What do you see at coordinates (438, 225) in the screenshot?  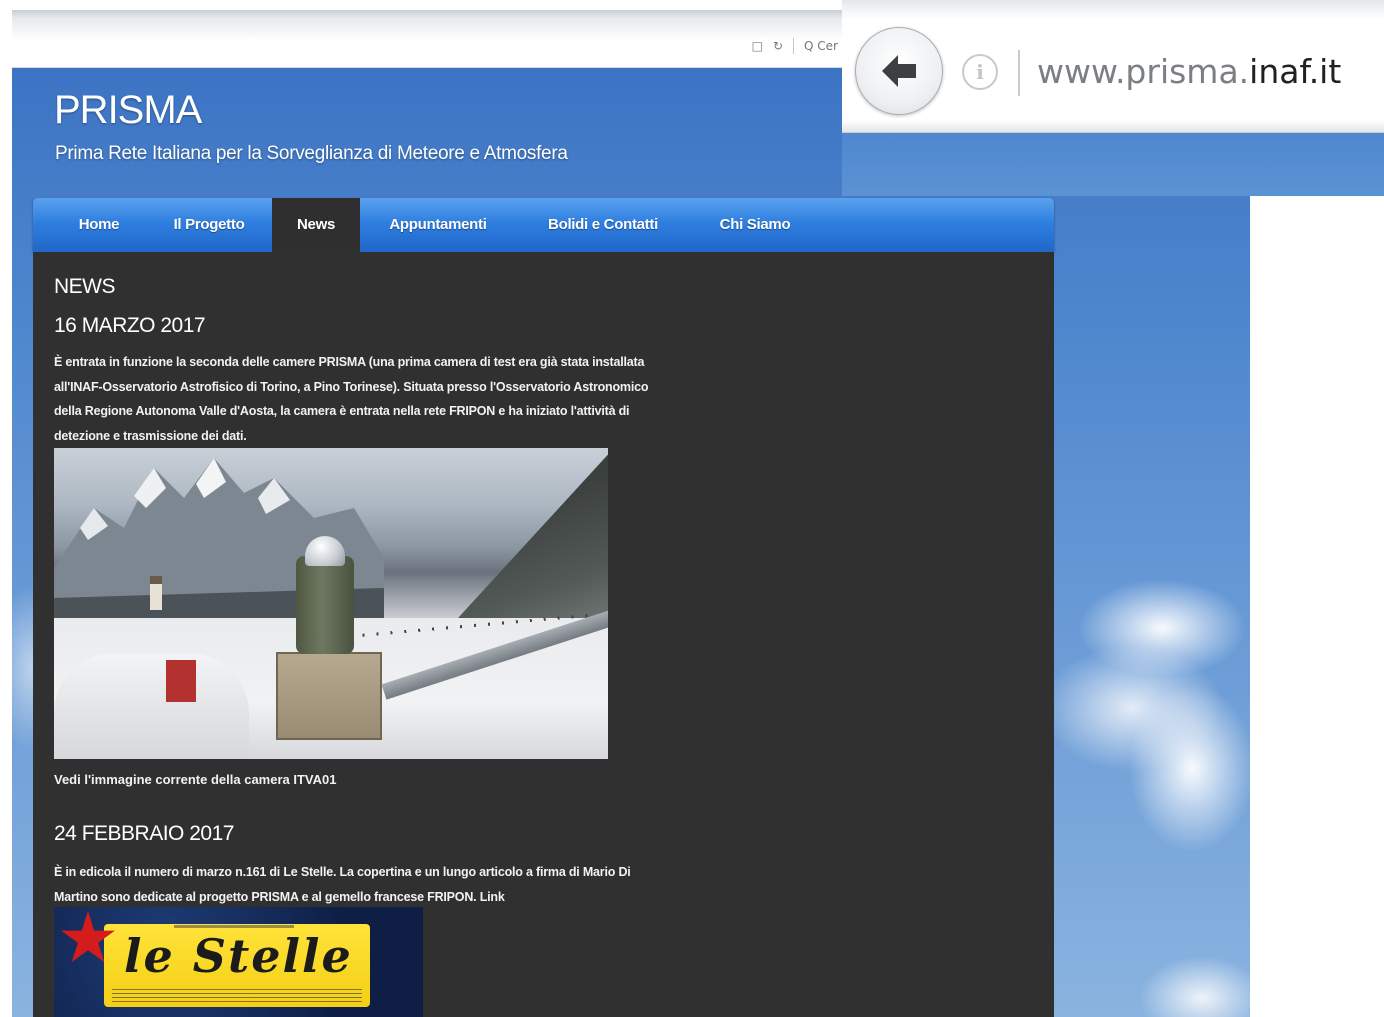 I see `nav-appuntamenti: Appuntamenti` at bounding box center [438, 225].